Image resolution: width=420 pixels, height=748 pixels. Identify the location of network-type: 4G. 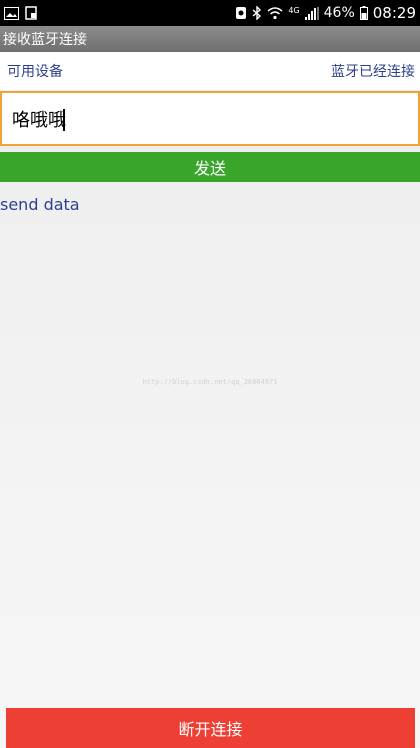
(294, 10).